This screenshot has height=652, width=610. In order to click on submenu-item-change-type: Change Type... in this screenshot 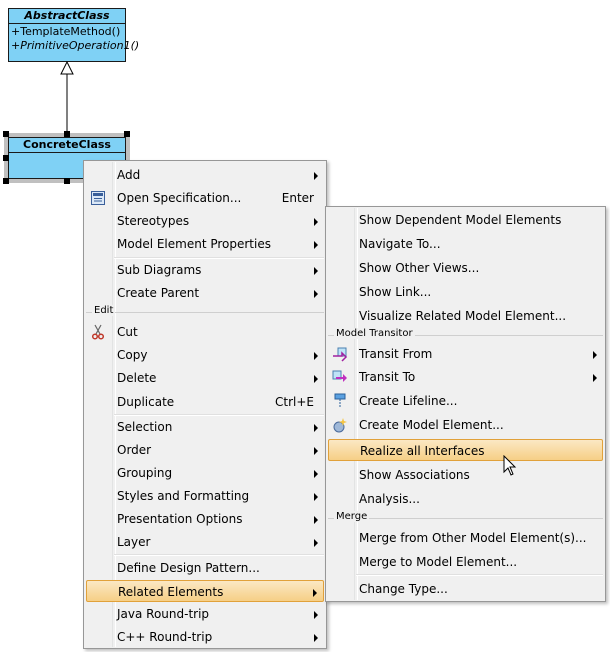, I will do `click(465, 589)`.